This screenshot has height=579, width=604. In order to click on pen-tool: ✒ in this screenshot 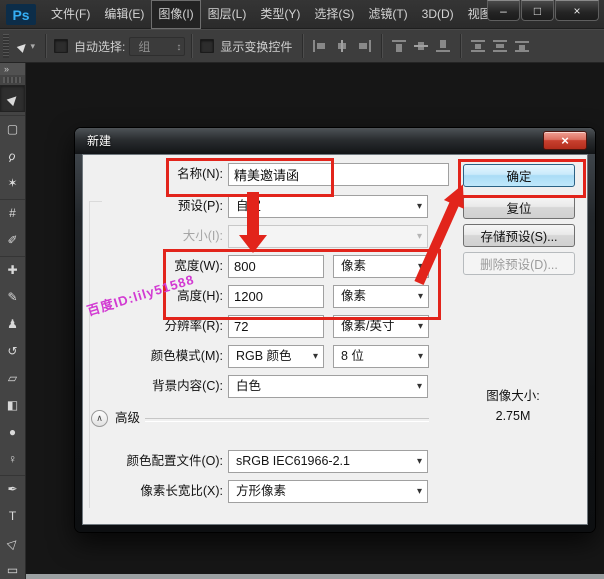, I will do `click(12, 488)`.